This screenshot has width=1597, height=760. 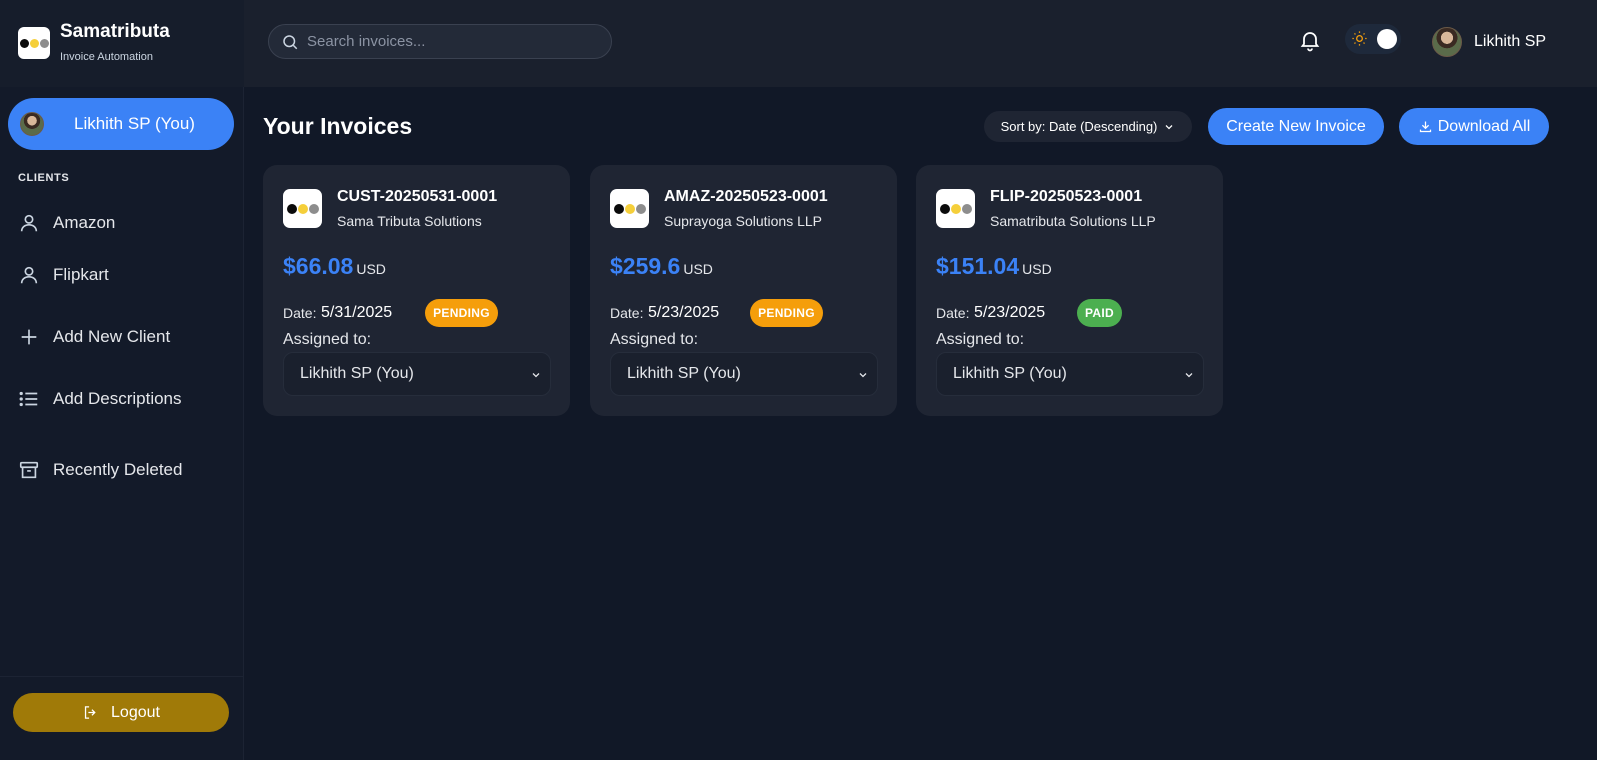 I want to click on divider, so click(x=122, y=676).